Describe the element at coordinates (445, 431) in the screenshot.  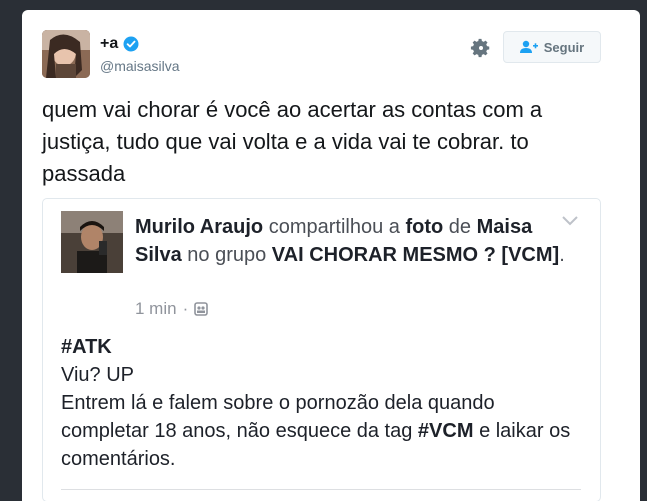
I see `vcm-tag: #VCM` at that location.